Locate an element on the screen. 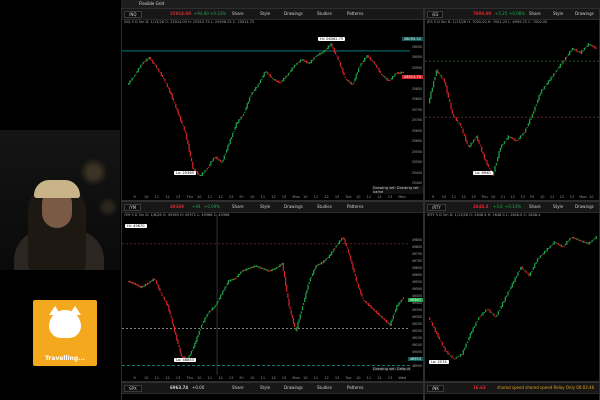 The image size is (600, 400). symbol-selector: /YM is located at coordinates (133, 207).